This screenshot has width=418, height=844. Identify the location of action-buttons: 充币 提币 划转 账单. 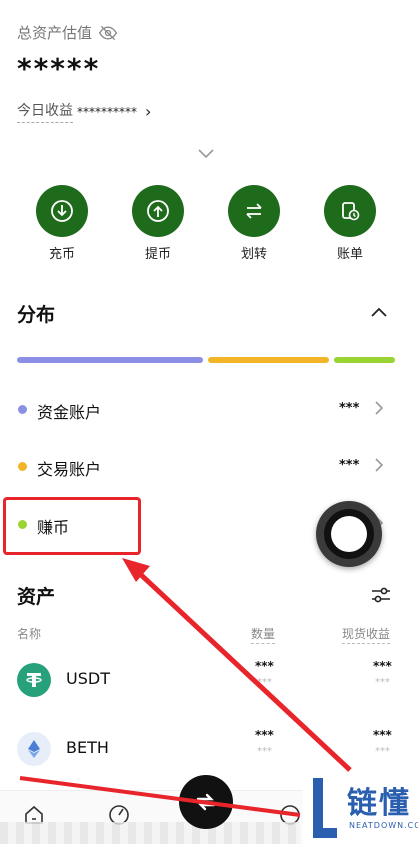
(209, 225).